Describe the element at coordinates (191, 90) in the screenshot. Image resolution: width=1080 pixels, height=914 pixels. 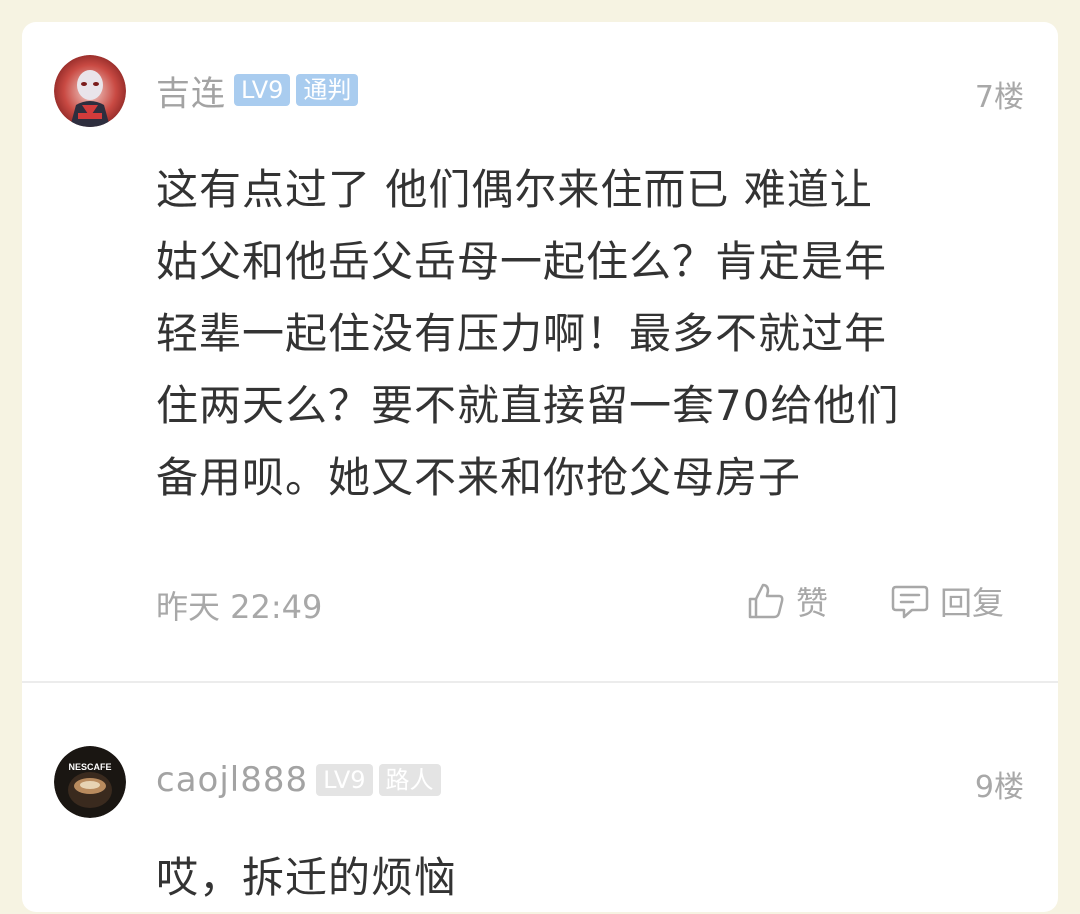
I see `username: 吉连` at that location.